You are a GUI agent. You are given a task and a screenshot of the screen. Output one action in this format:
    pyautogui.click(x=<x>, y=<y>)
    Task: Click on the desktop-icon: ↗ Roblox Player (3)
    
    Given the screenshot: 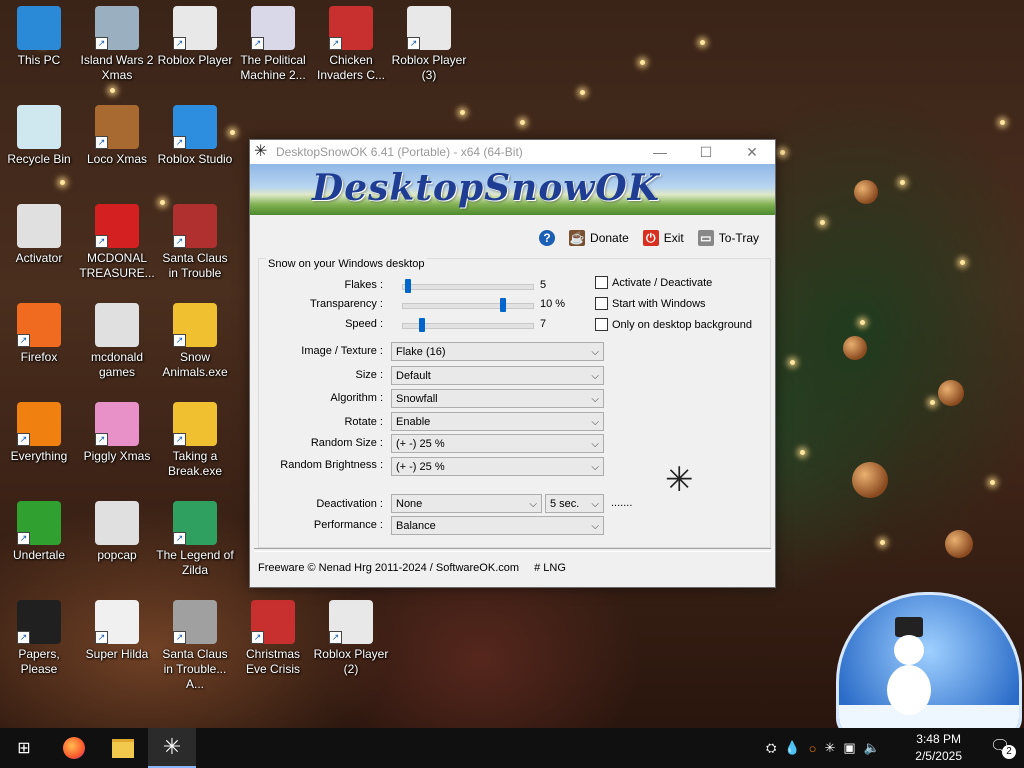 What is the action you would take?
    pyautogui.click(x=429, y=44)
    